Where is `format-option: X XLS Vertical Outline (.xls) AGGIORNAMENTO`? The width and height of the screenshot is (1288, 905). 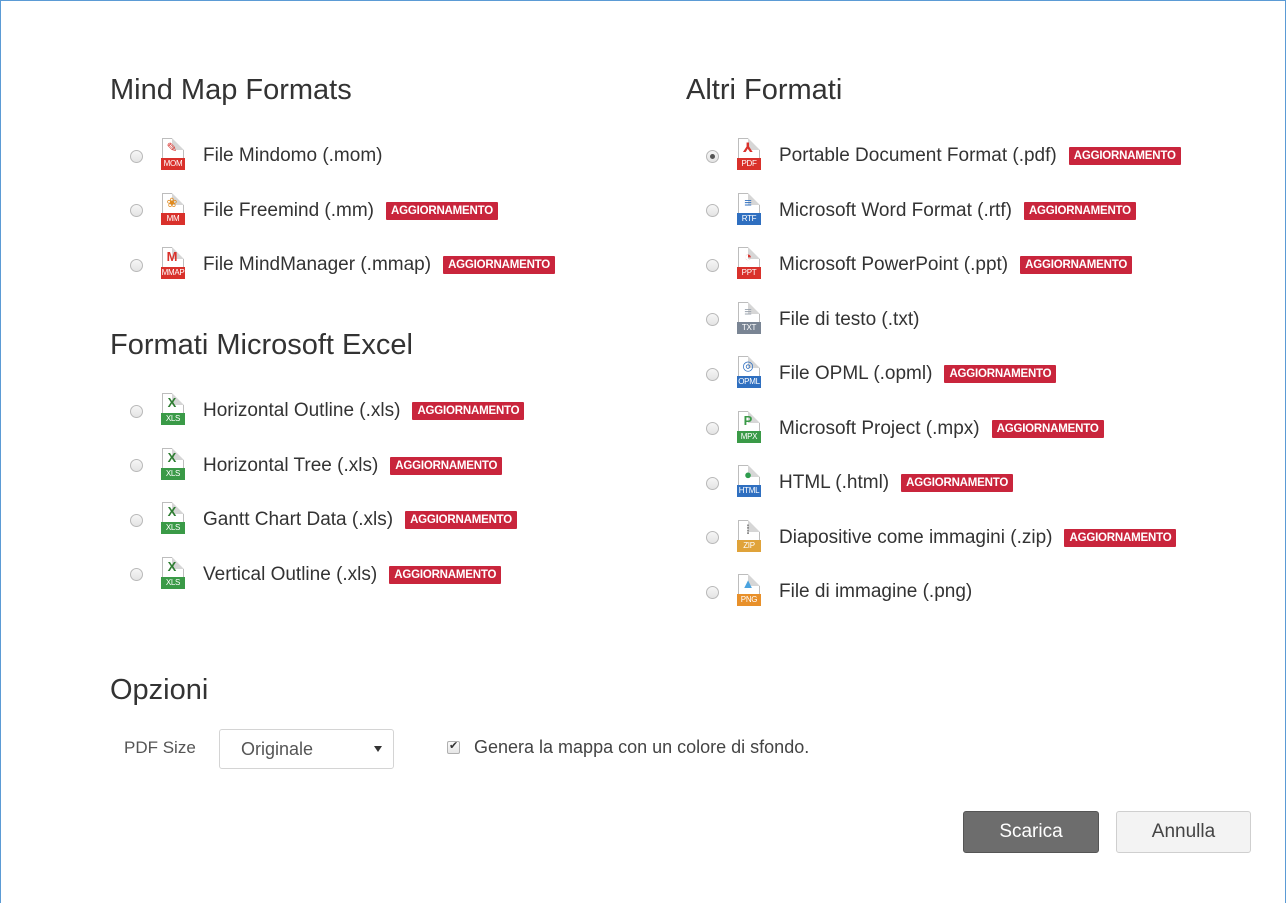 format-option: X XLS Vertical Outline (.xls) AGGIORNAMENTO is located at coordinates (316, 575).